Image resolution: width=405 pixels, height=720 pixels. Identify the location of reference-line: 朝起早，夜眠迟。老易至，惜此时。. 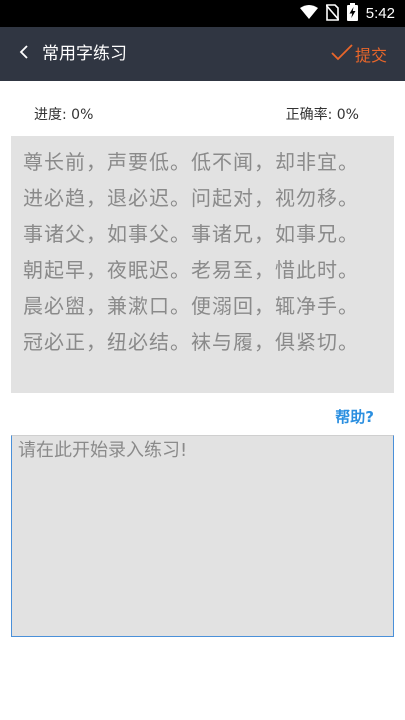
(191, 270).